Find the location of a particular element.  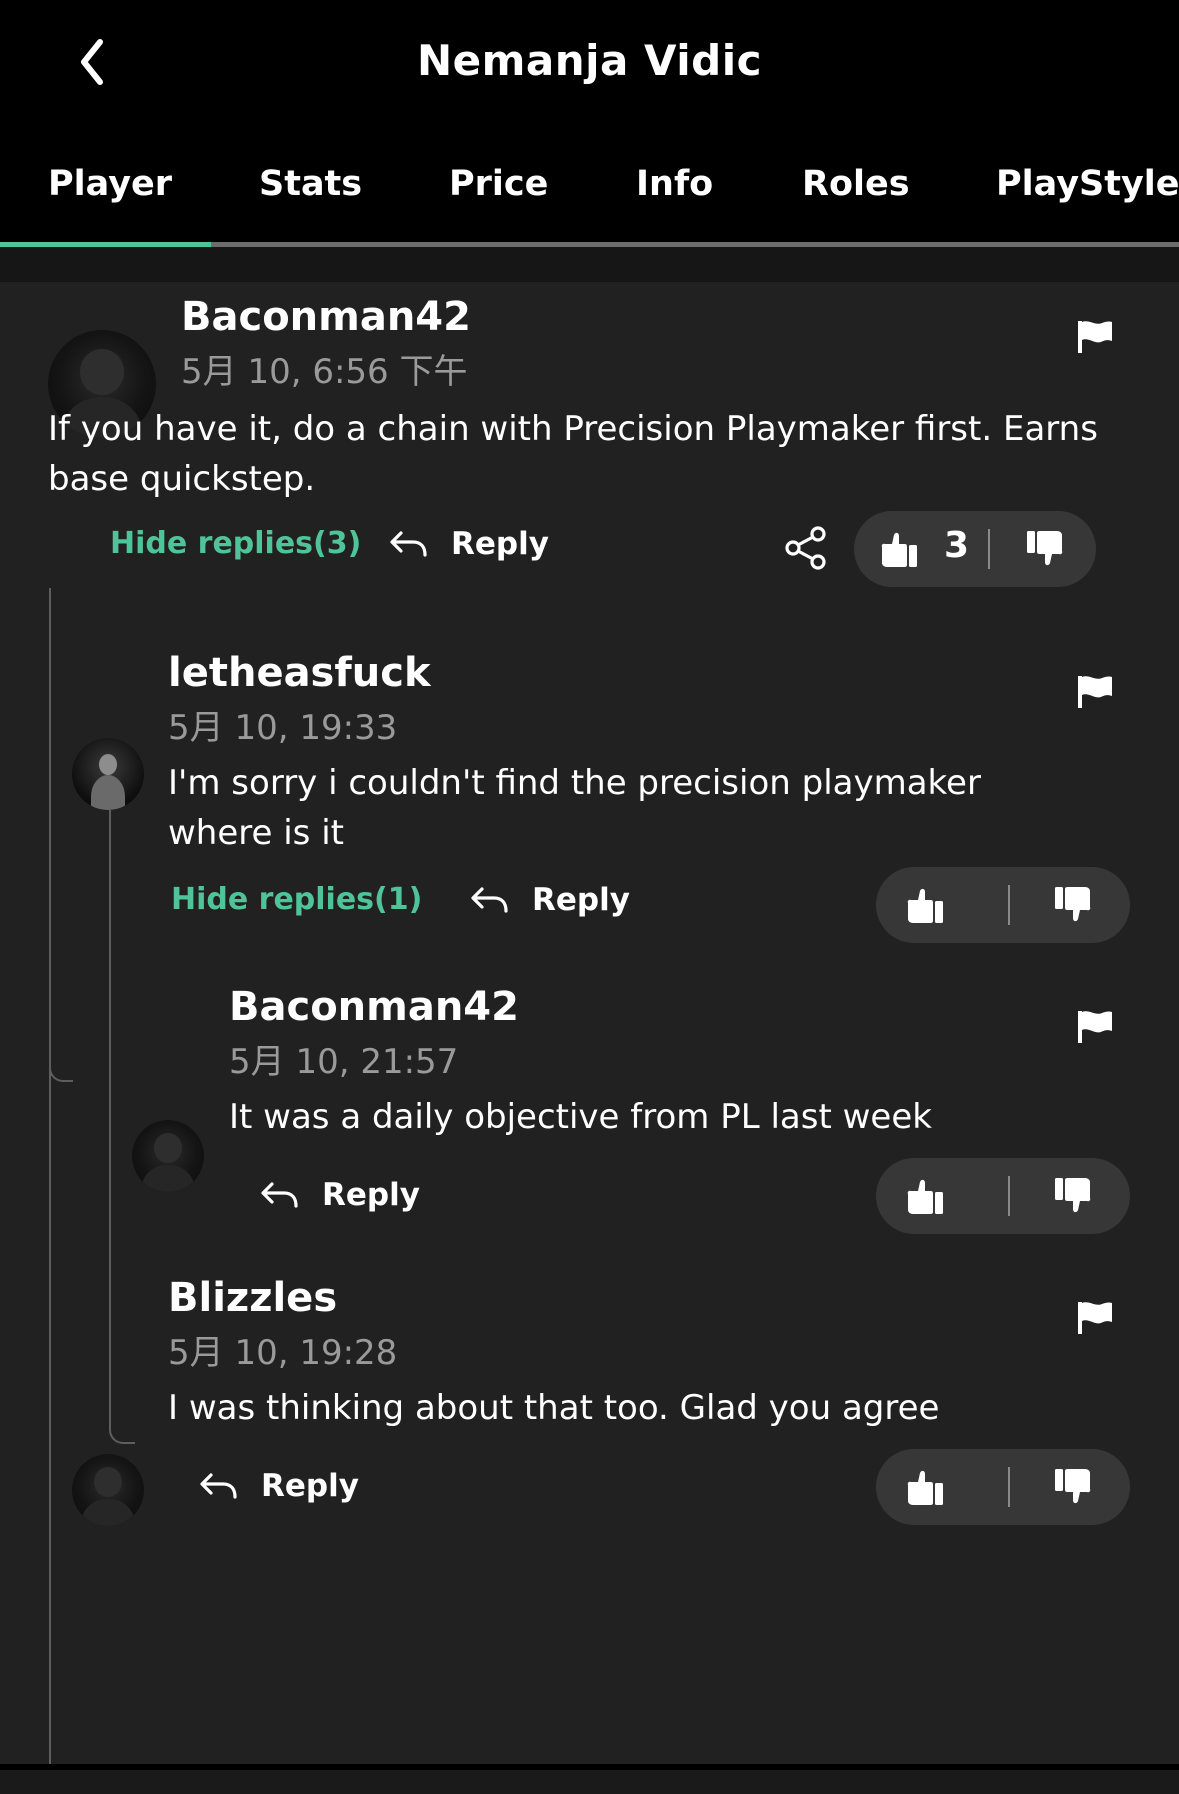

page-title: Nemanja Vidic is located at coordinates (589, 60).